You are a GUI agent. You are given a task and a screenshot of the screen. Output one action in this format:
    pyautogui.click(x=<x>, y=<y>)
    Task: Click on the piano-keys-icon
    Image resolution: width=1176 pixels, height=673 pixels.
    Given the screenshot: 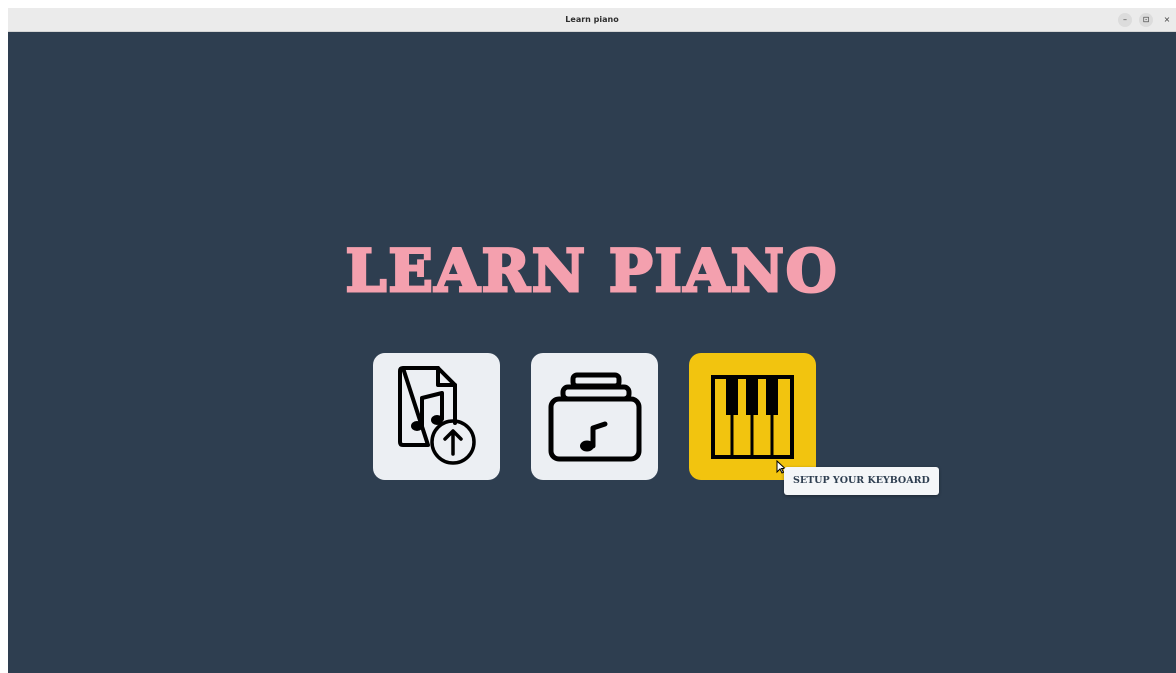 What is the action you would take?
    pyautogui.click(x=752, y=417)
    